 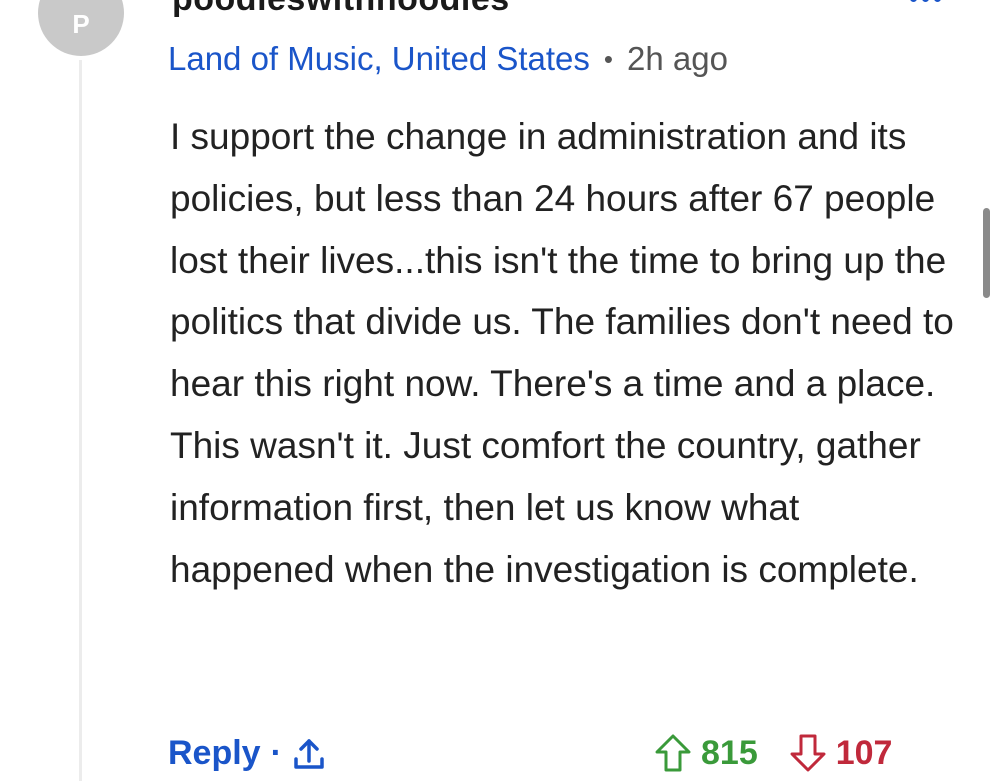 What do you see at coordinates (925, 3) in the screenshot?
I see `more-options-icon` at bounding box center [925, 3].